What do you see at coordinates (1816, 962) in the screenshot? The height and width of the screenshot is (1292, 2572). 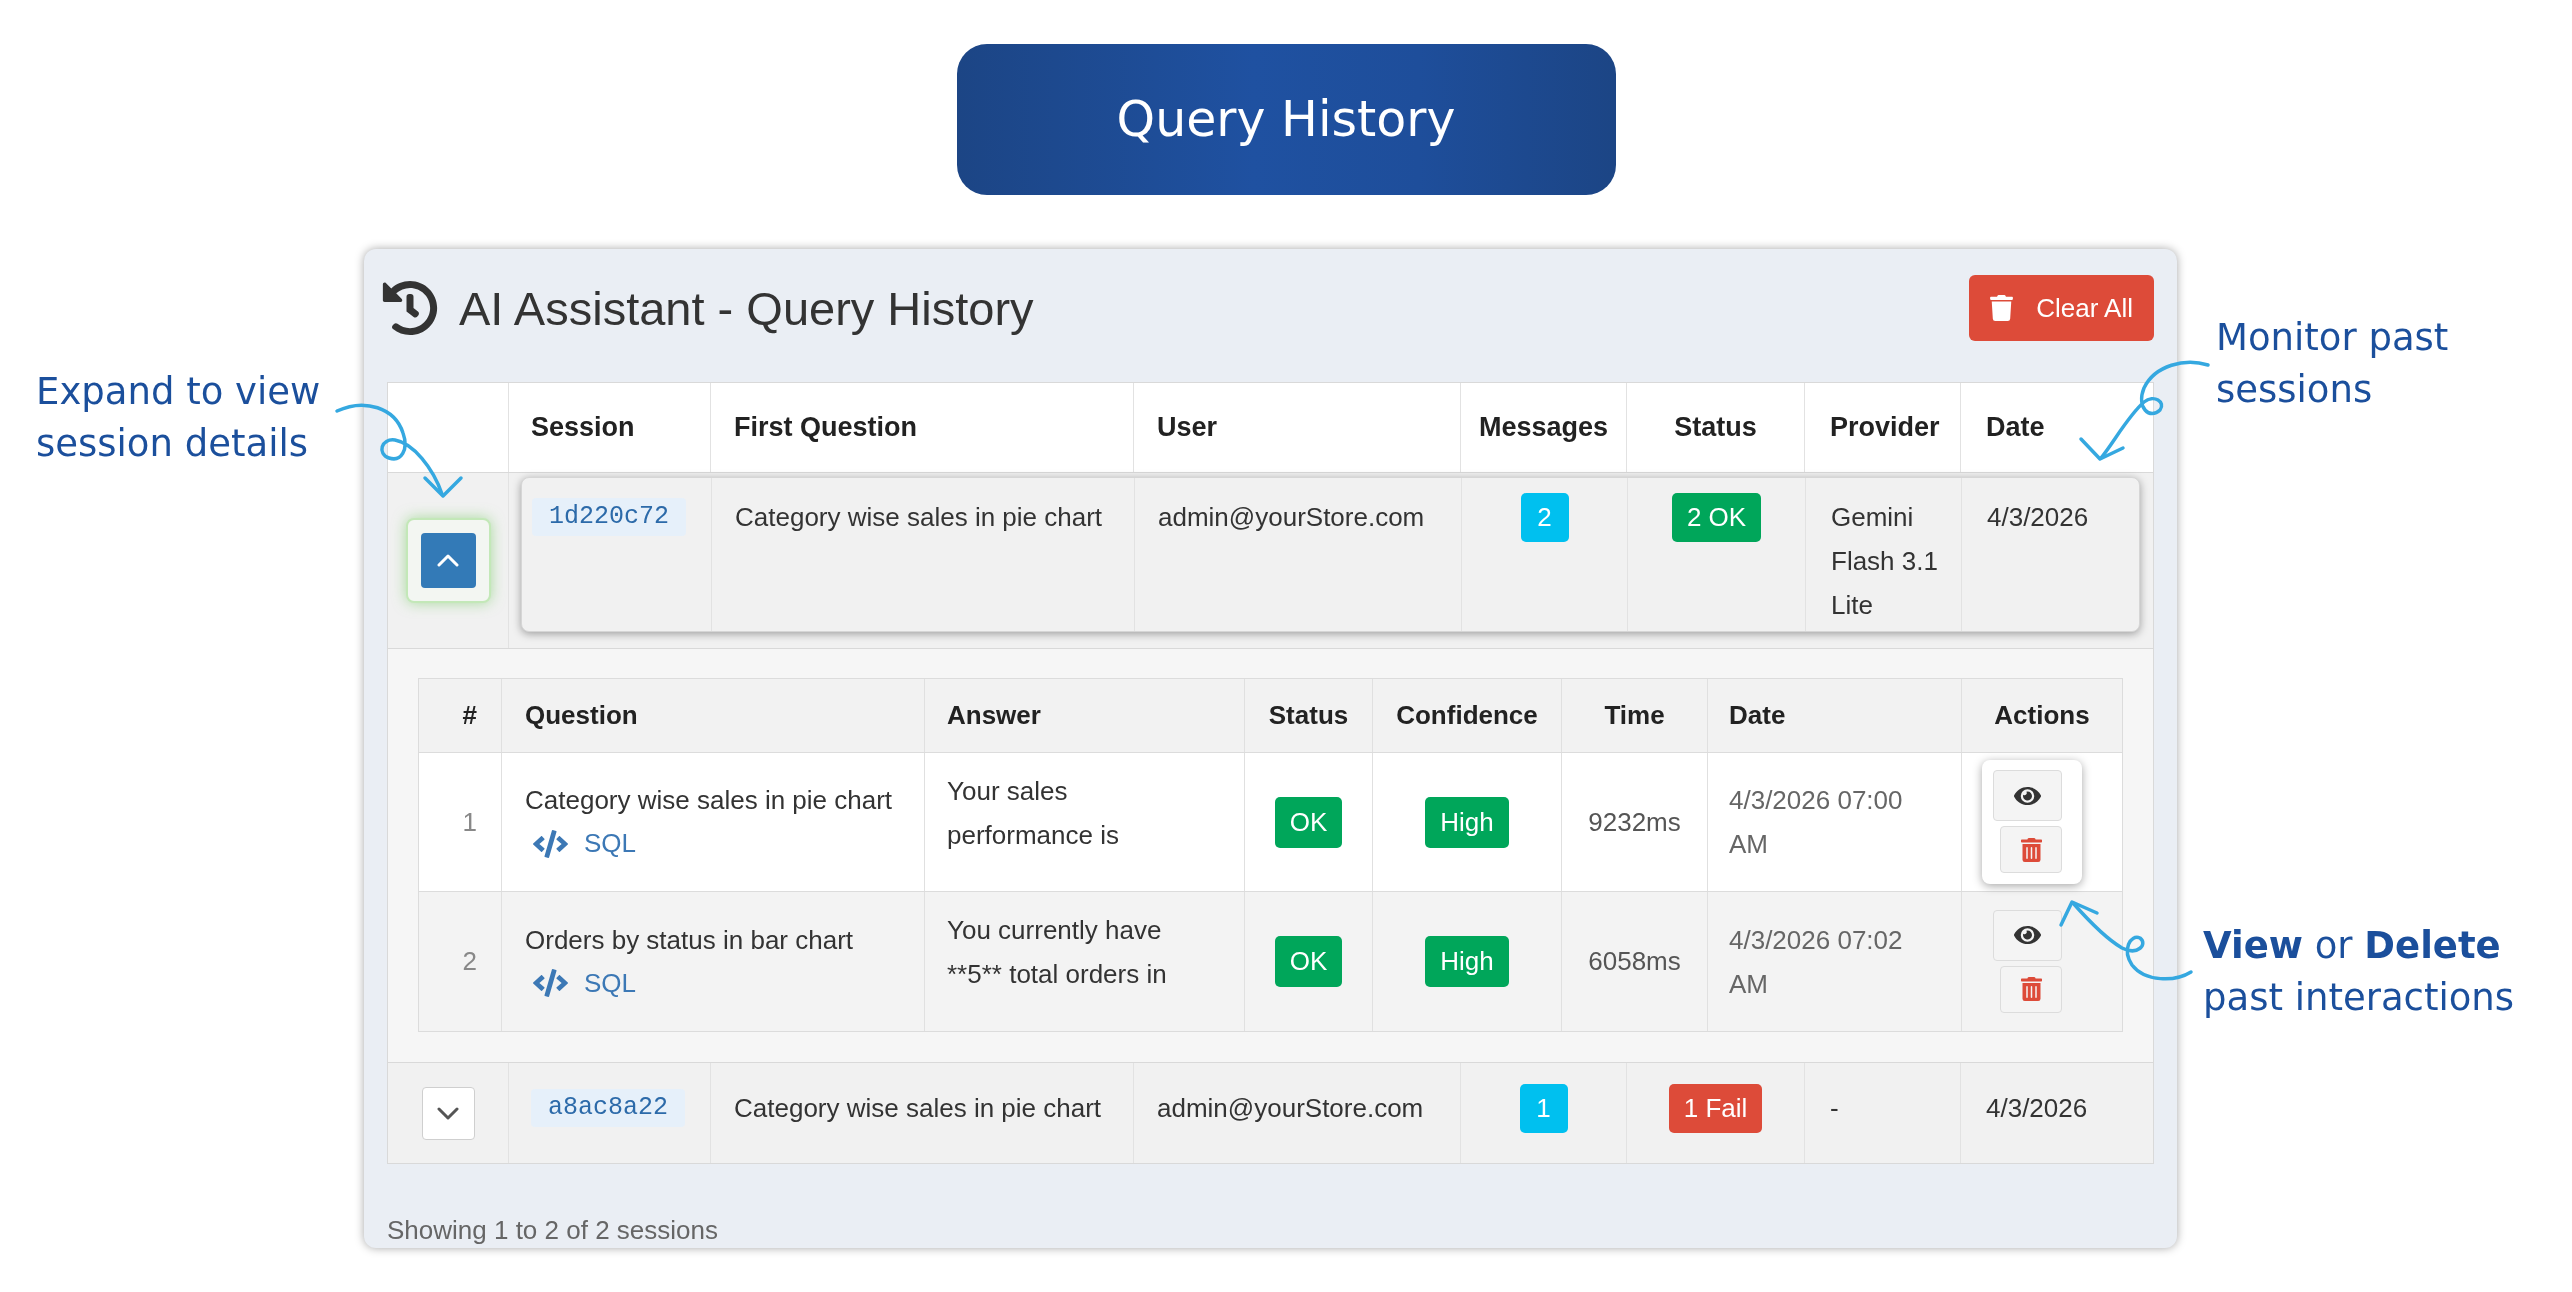 I see `interaction-date: 4/3/2026 07:02 AM` at bounding box center [1816, 962].